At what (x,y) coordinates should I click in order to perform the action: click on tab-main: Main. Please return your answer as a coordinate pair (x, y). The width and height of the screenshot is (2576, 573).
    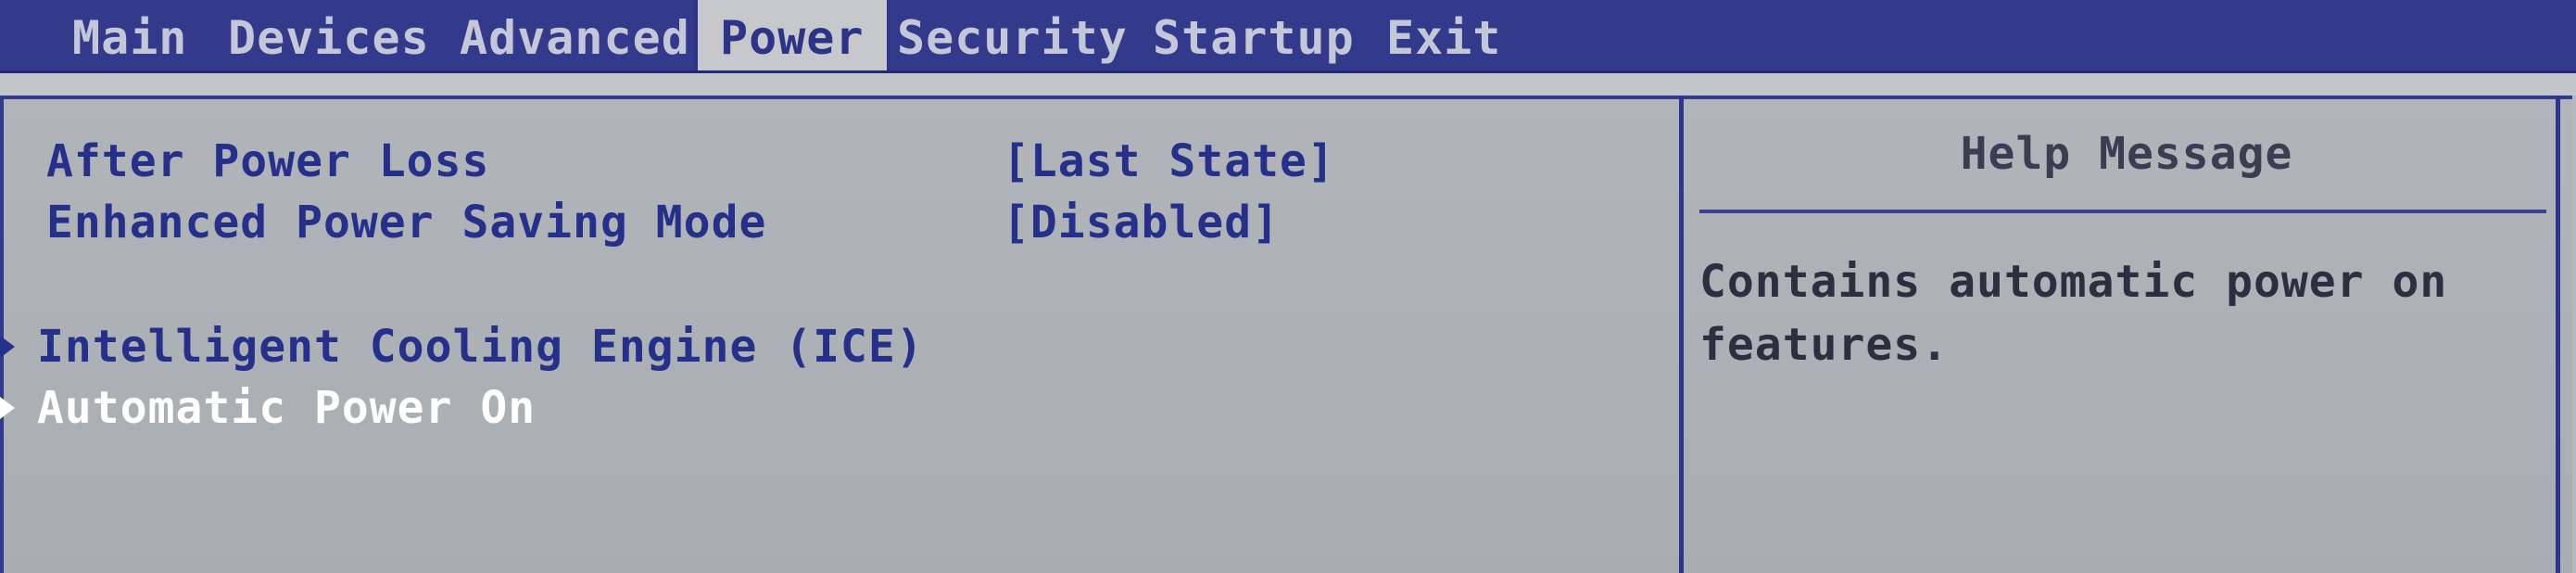
    Looking at the image, I should click on (130, 35).